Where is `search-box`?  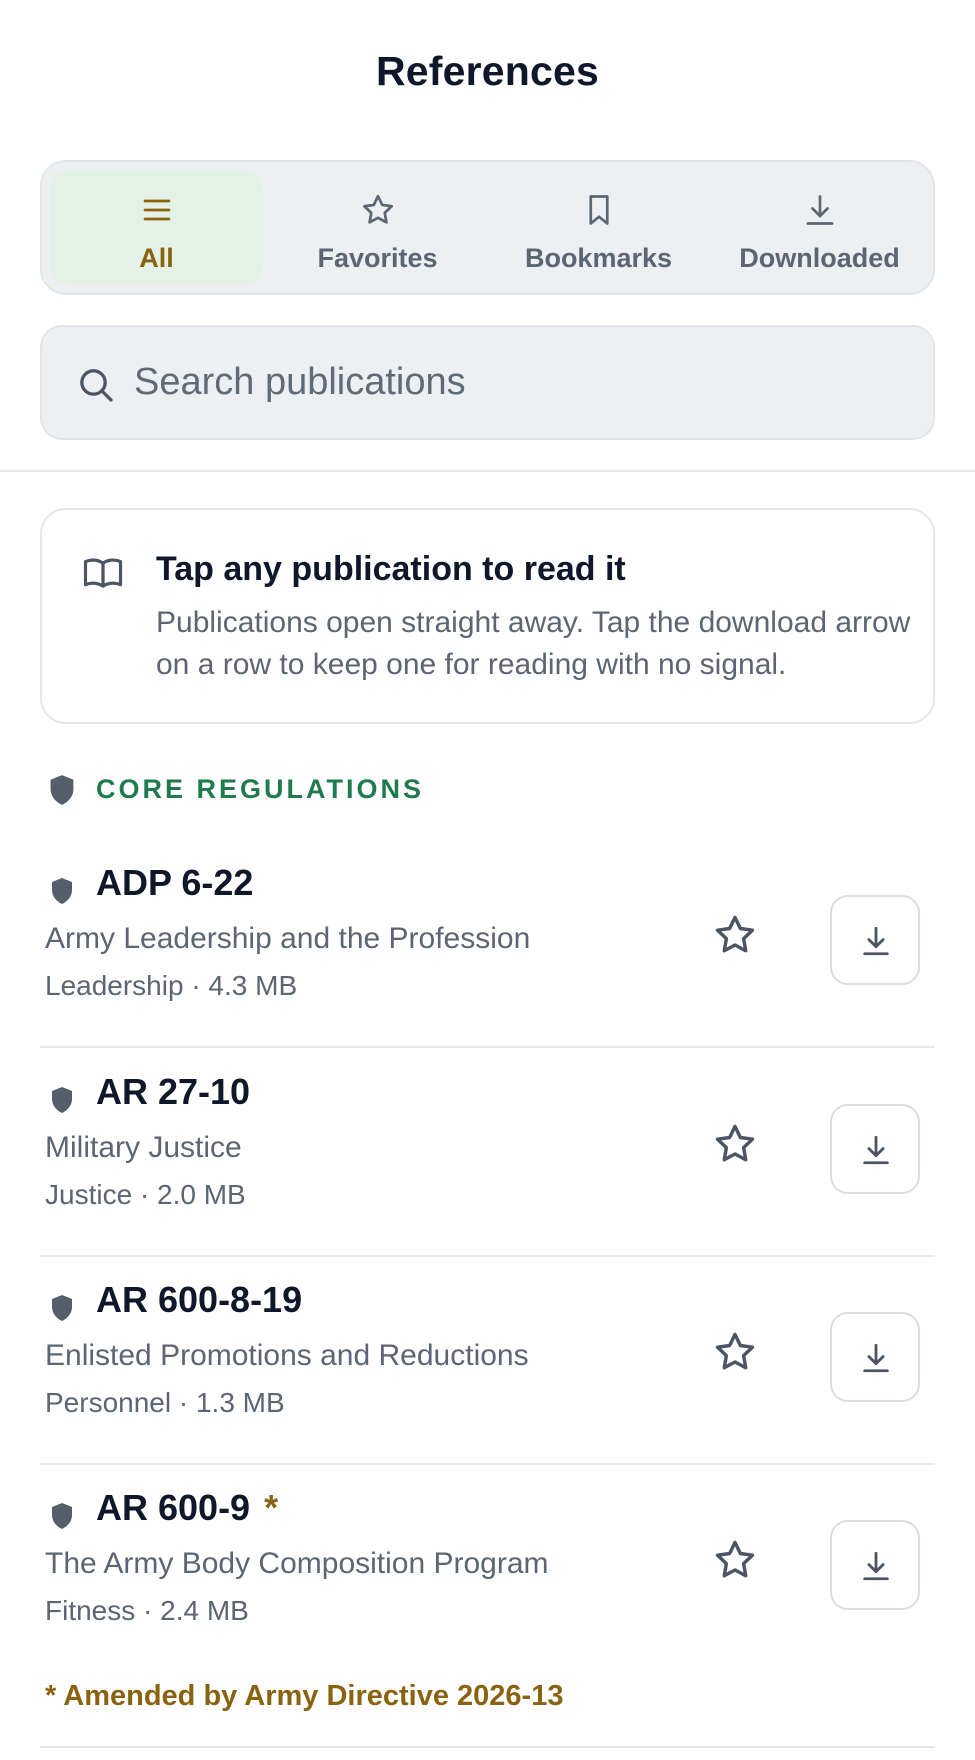
search-box is located at coordinates (487, 382).